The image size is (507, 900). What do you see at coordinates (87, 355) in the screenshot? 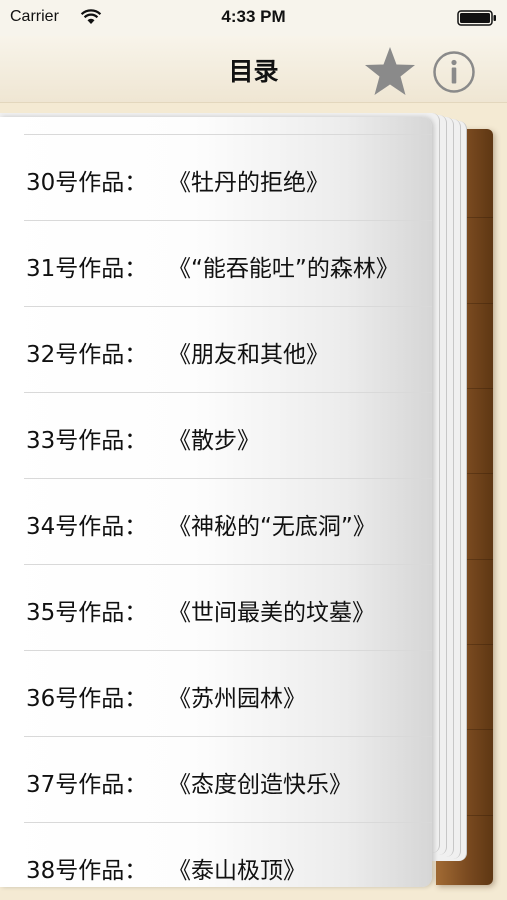
I see `toc-item-number: 32号作品：` at bounding box center [87, 355].